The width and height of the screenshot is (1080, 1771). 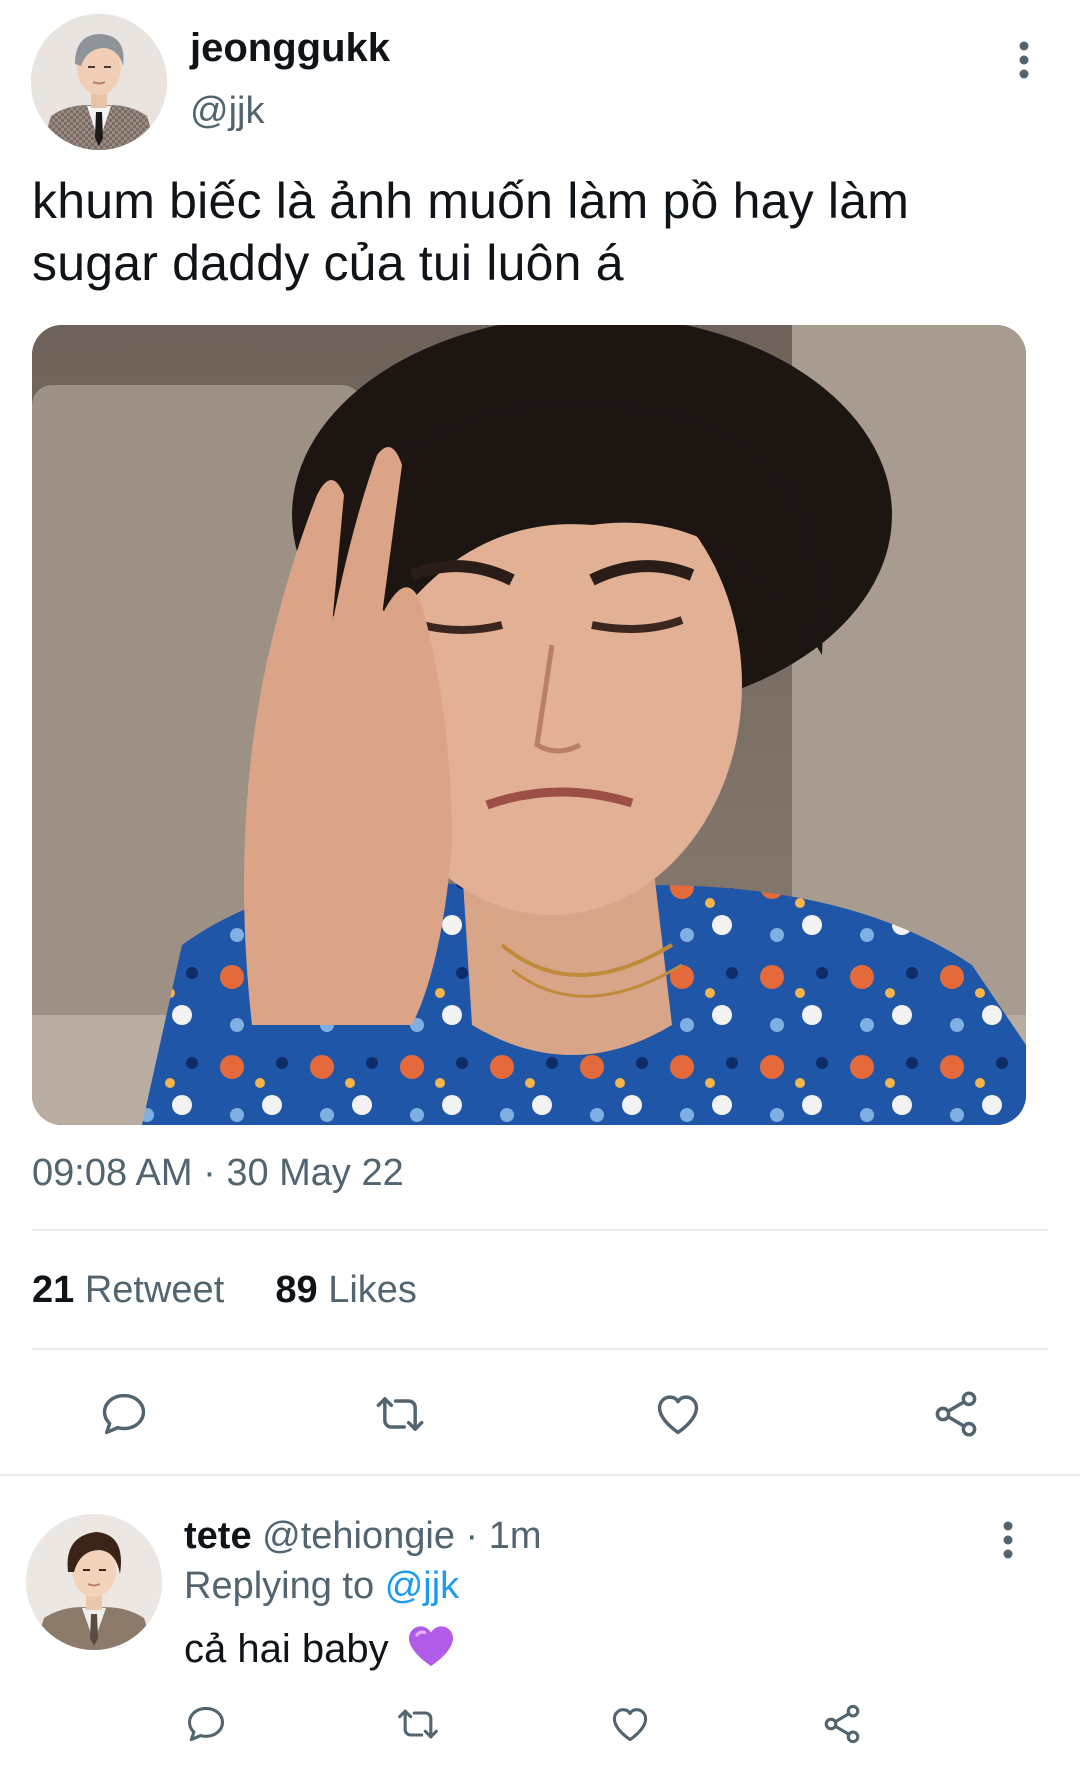 I want to click on author-display-name: jeonggukk, so click(x=290, y=48).